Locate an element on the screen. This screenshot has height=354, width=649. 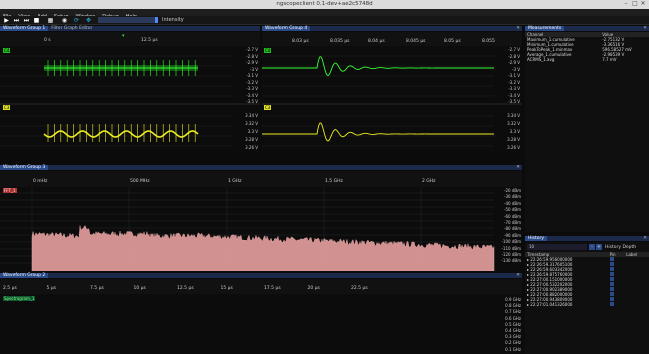
wg1-ch1-label: C4 is located at coordinates (7, 50).